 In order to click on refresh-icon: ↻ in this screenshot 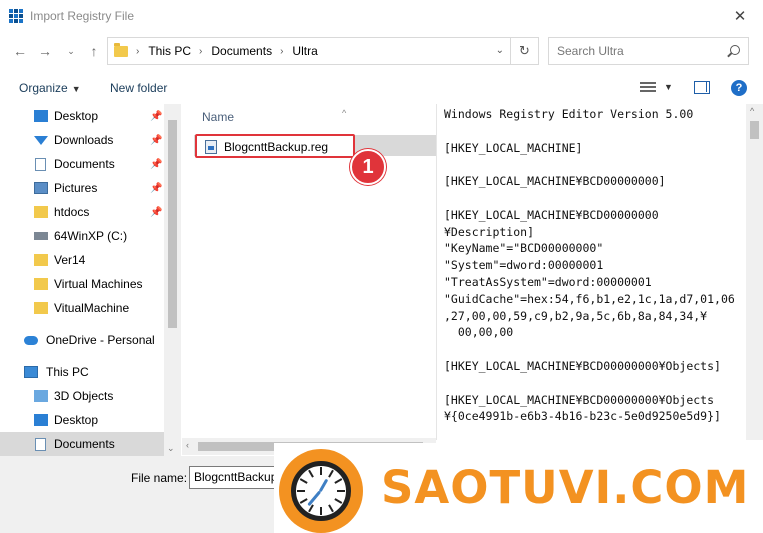, I will do `click(524, 50)`.